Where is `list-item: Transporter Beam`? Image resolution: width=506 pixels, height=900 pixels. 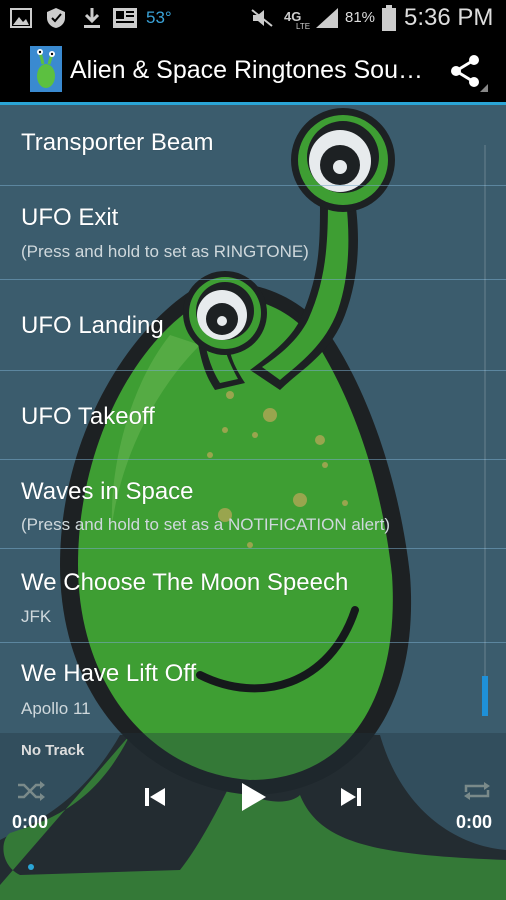 list-item: Transporter Beam is located at coordinates (253, 145).